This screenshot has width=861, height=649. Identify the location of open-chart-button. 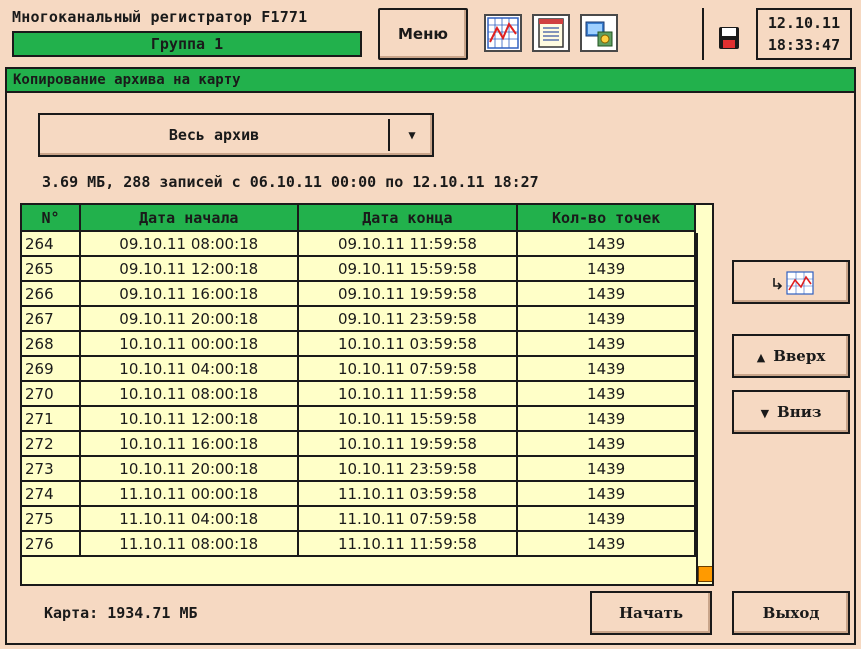
(791, 282).